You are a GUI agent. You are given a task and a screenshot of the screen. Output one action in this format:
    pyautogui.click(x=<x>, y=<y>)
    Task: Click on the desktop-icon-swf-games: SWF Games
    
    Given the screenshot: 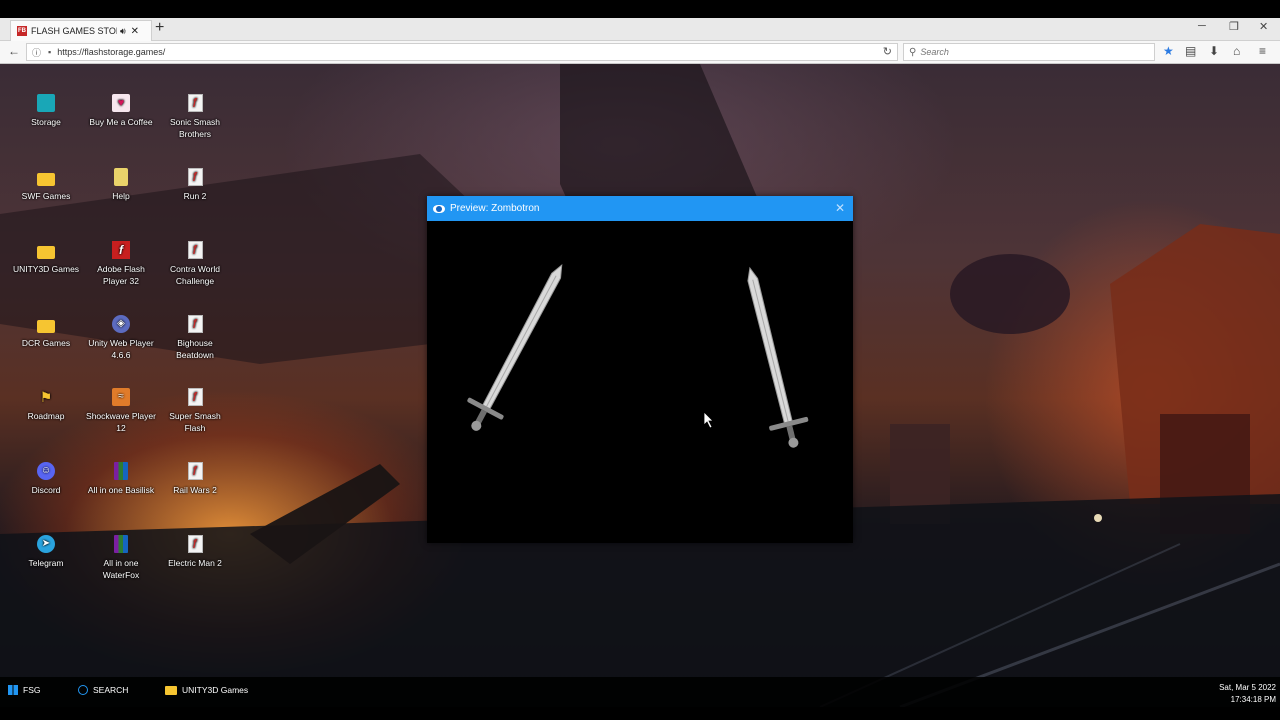 What is the action you would take?
    pyautogui.click(x=46, y=185)
    